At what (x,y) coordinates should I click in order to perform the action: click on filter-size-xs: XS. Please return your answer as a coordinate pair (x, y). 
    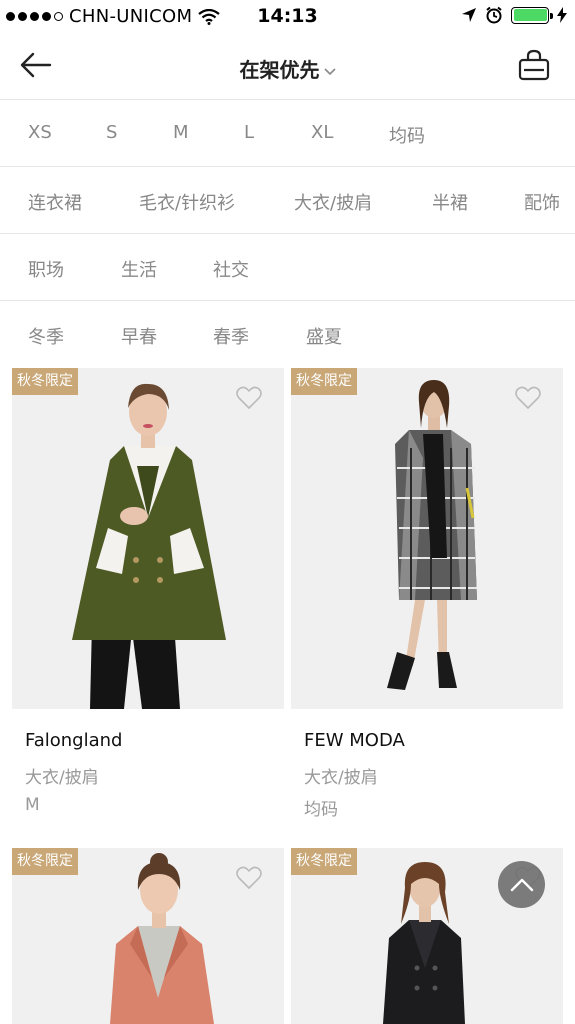
    Looking at the image, I should click on (40, 132).